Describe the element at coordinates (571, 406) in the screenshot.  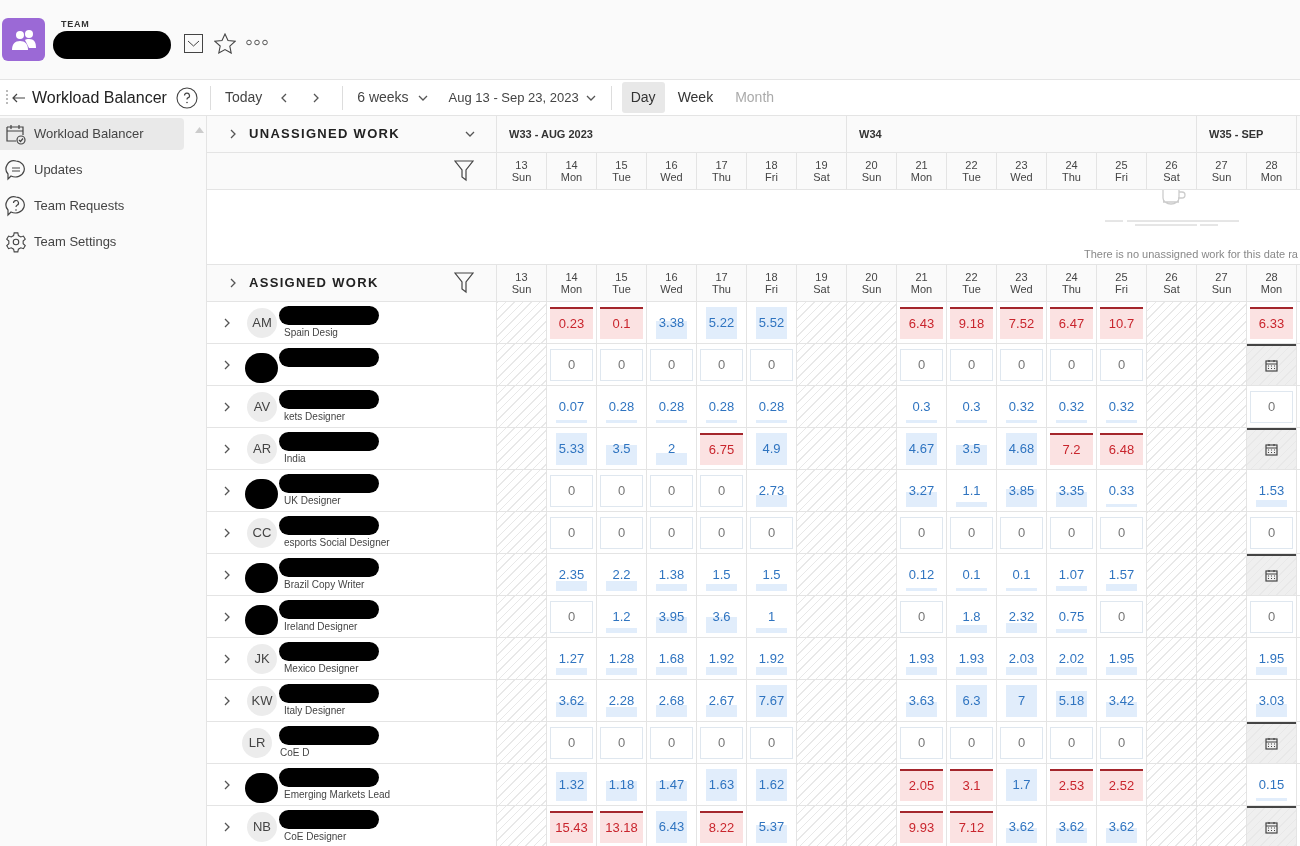
I see `workload-value: 0.07` at that location.